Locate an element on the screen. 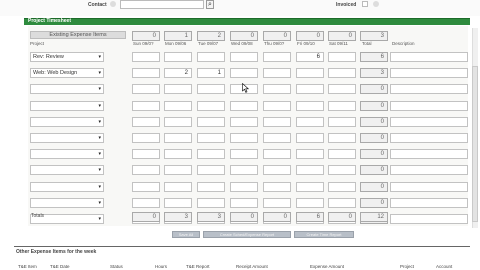  create-time-report-button: Create Time Report is located at coordinates (324, 234).